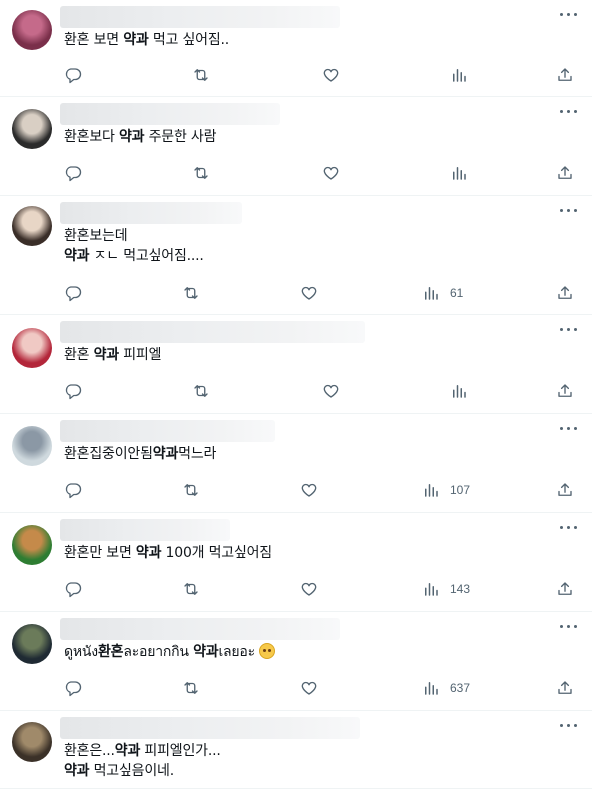 Image resolution: width=592 pixels, height=789 pixels. What do you see at coordinates (296, 293) in the screenshot?
I see `action-bar: 61` at bounding box center [296, 293].